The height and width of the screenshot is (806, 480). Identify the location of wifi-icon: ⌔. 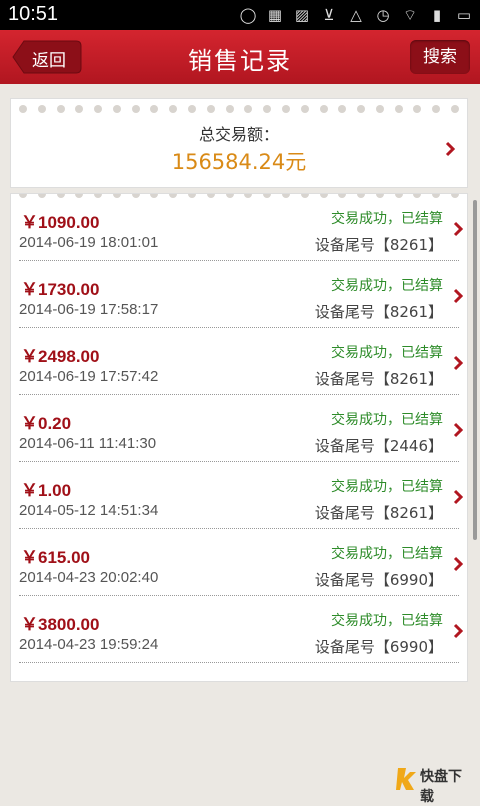
(410, 15).